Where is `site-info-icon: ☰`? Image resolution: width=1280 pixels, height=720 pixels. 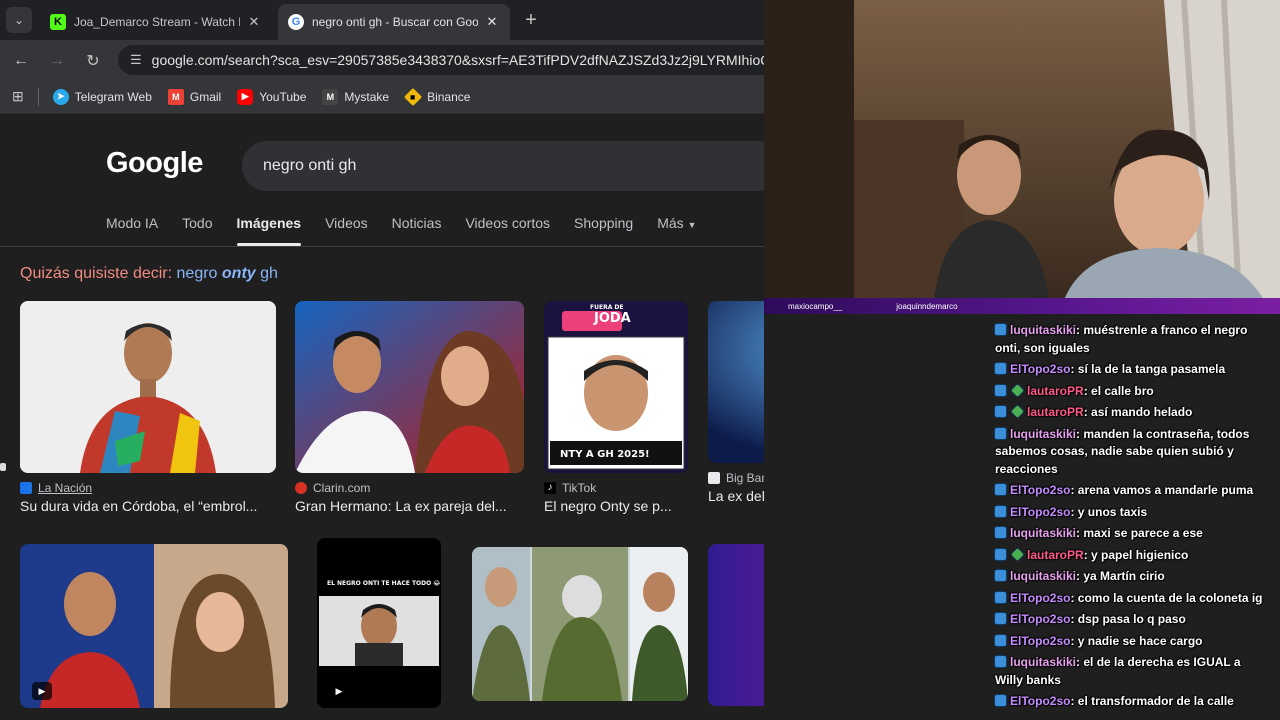 site-info-icon: ☰ is located at coordinates (136, 60).